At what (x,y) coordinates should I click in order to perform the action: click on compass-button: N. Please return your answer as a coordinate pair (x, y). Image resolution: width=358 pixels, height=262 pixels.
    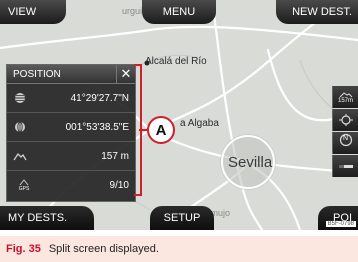
    Looking at the image, I should click on (345, 143).